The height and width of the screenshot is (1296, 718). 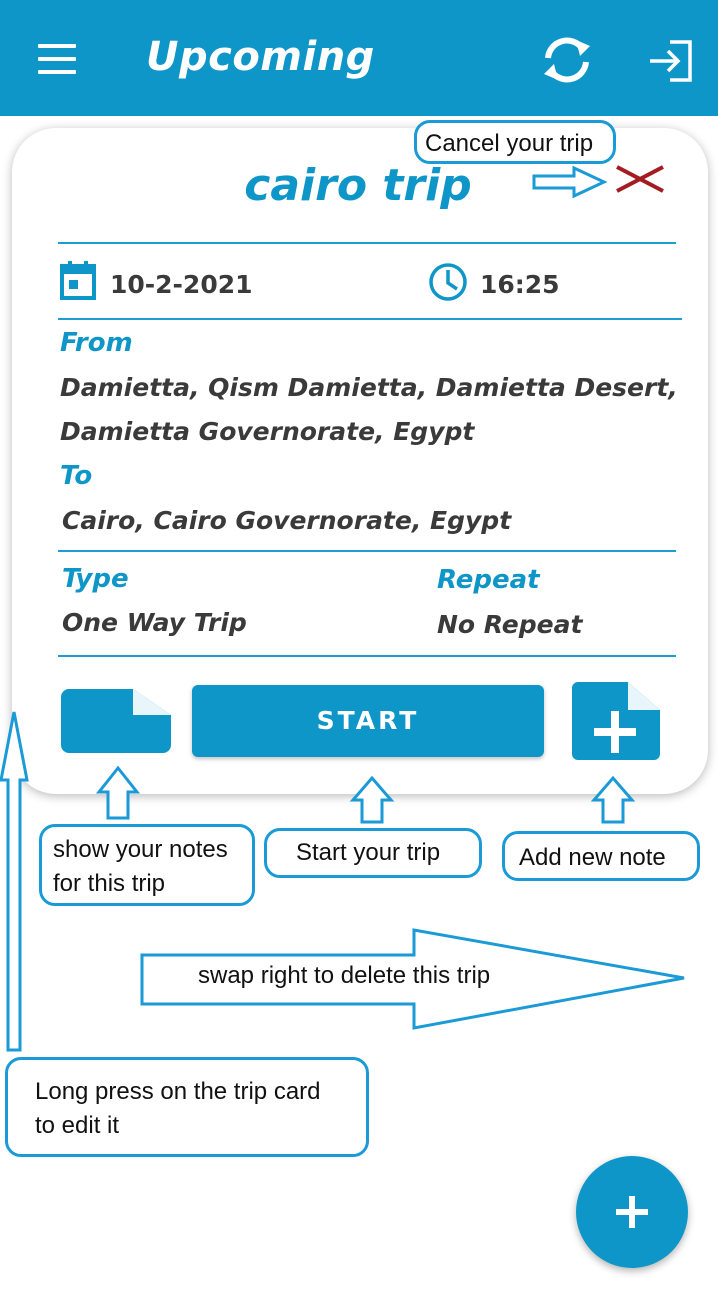 I want to click on edit-callout: Long press on the trip card to edit it, so click(x=187, y=1107).